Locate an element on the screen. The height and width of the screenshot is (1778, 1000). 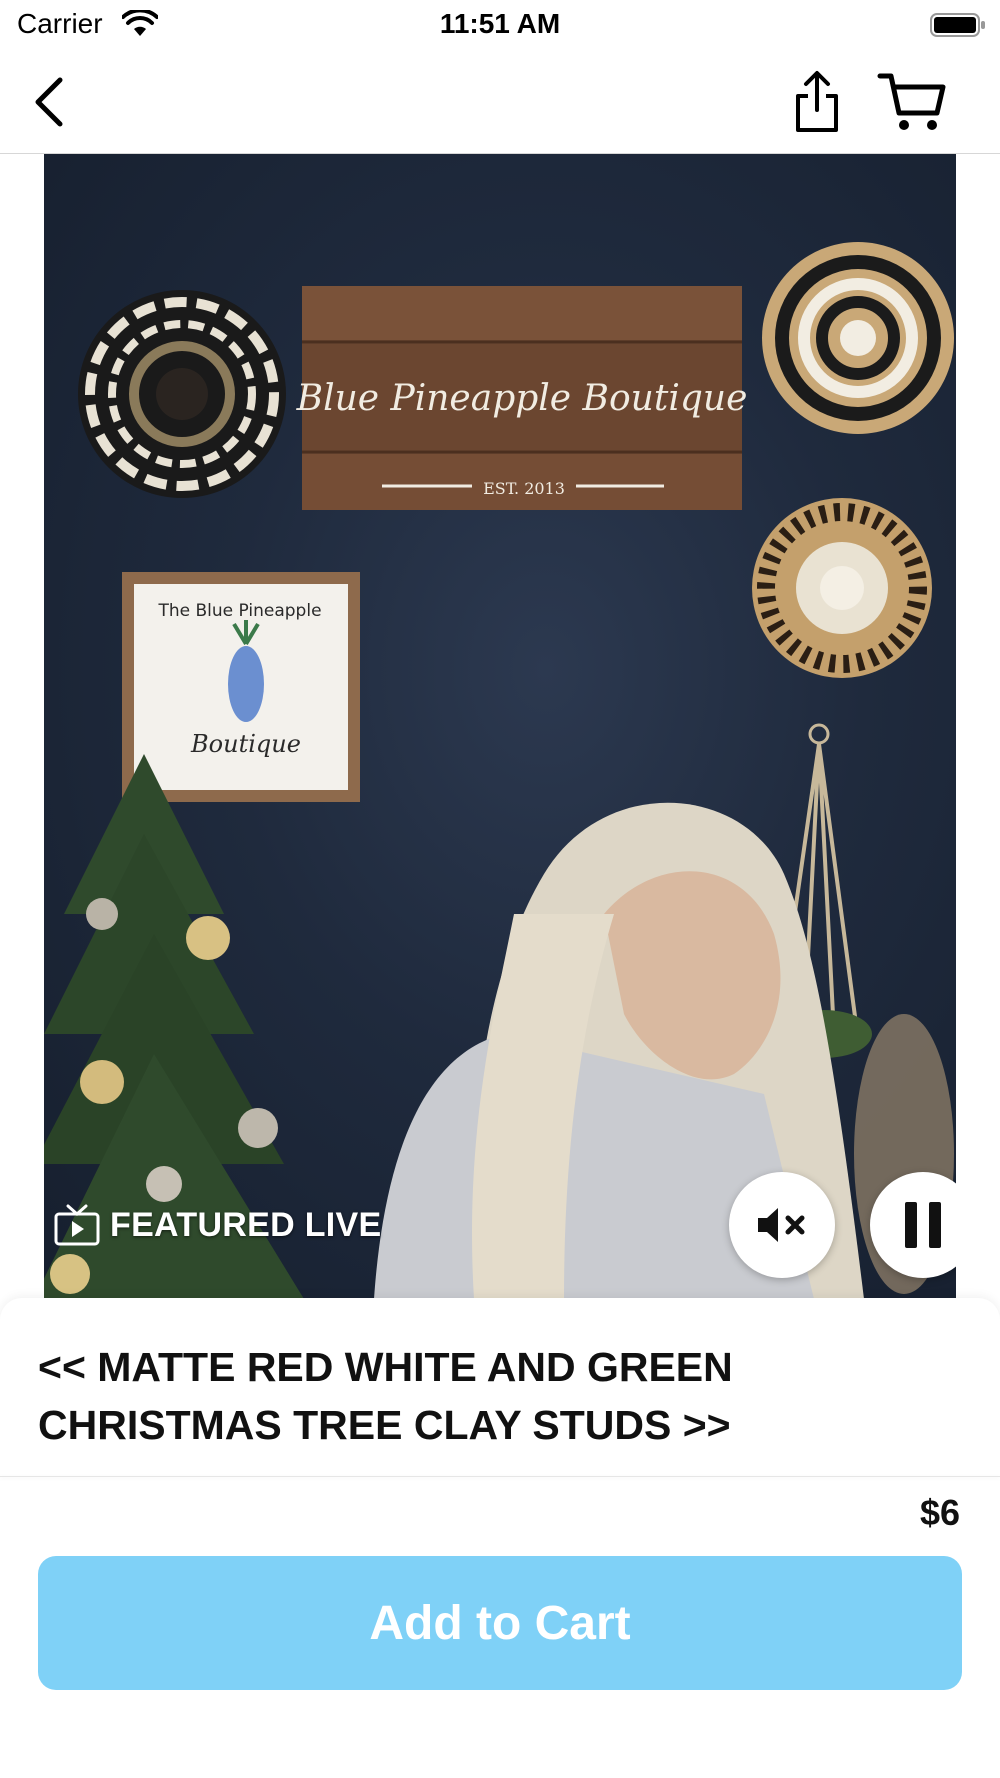
sign-text: Blue Pineapple Boutique is located at coordinates (522, 398).